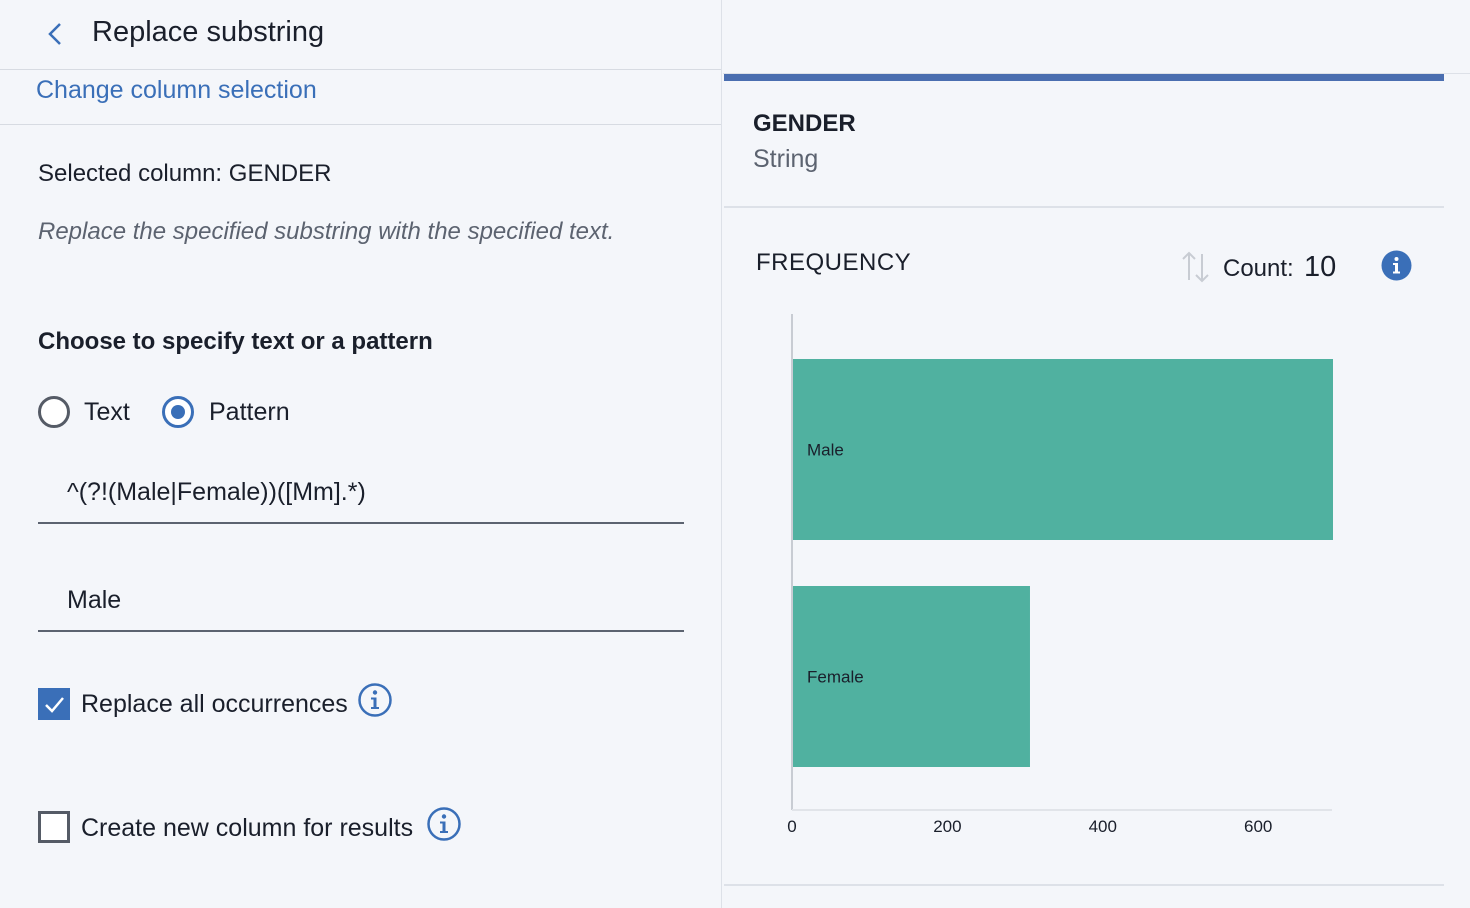 This screenshot has height=908, width=1470. What do you see at coordinates (361, 601) in the screenshot?
I see `replacement-input: Male` at bounding box center [361, 601].